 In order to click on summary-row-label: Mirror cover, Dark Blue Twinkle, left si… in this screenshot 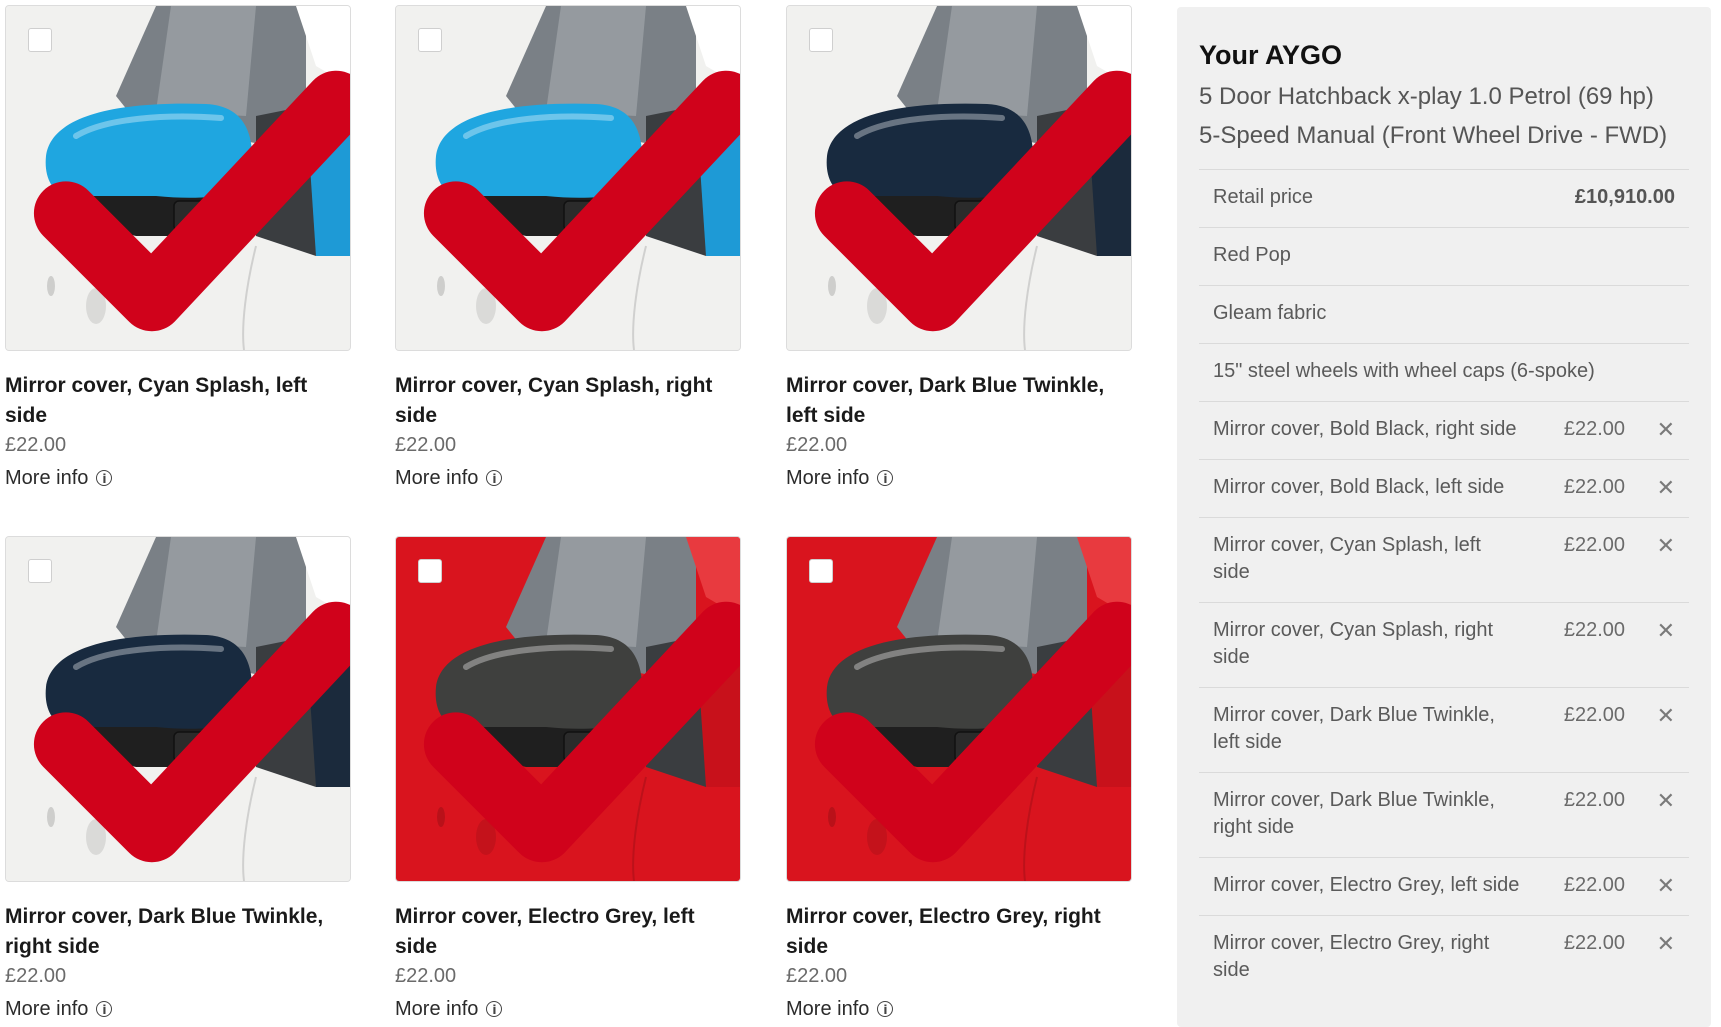, I will do `click(1354, 728)`.